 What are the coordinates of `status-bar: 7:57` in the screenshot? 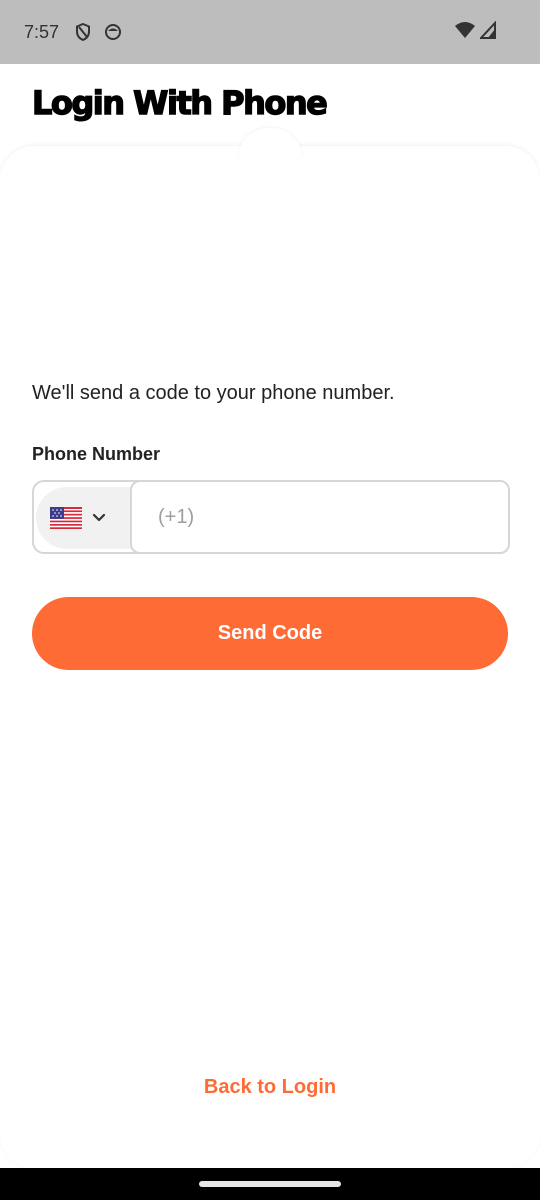 It's located at (270, 32).